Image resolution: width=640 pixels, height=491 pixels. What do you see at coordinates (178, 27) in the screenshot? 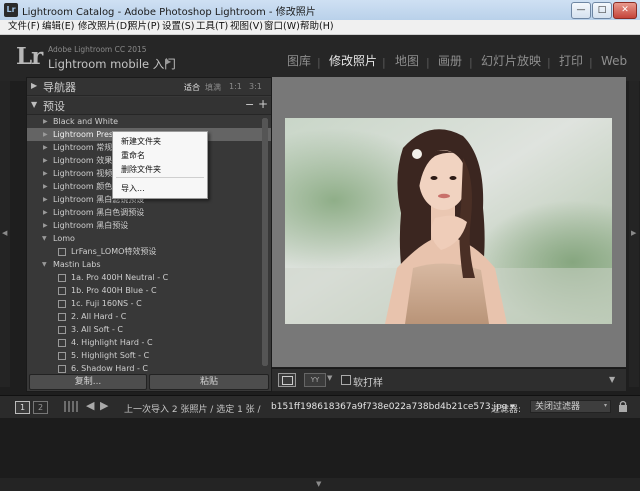
I see `menu-settings: 设置(S)` at bounding box center [178, 27].